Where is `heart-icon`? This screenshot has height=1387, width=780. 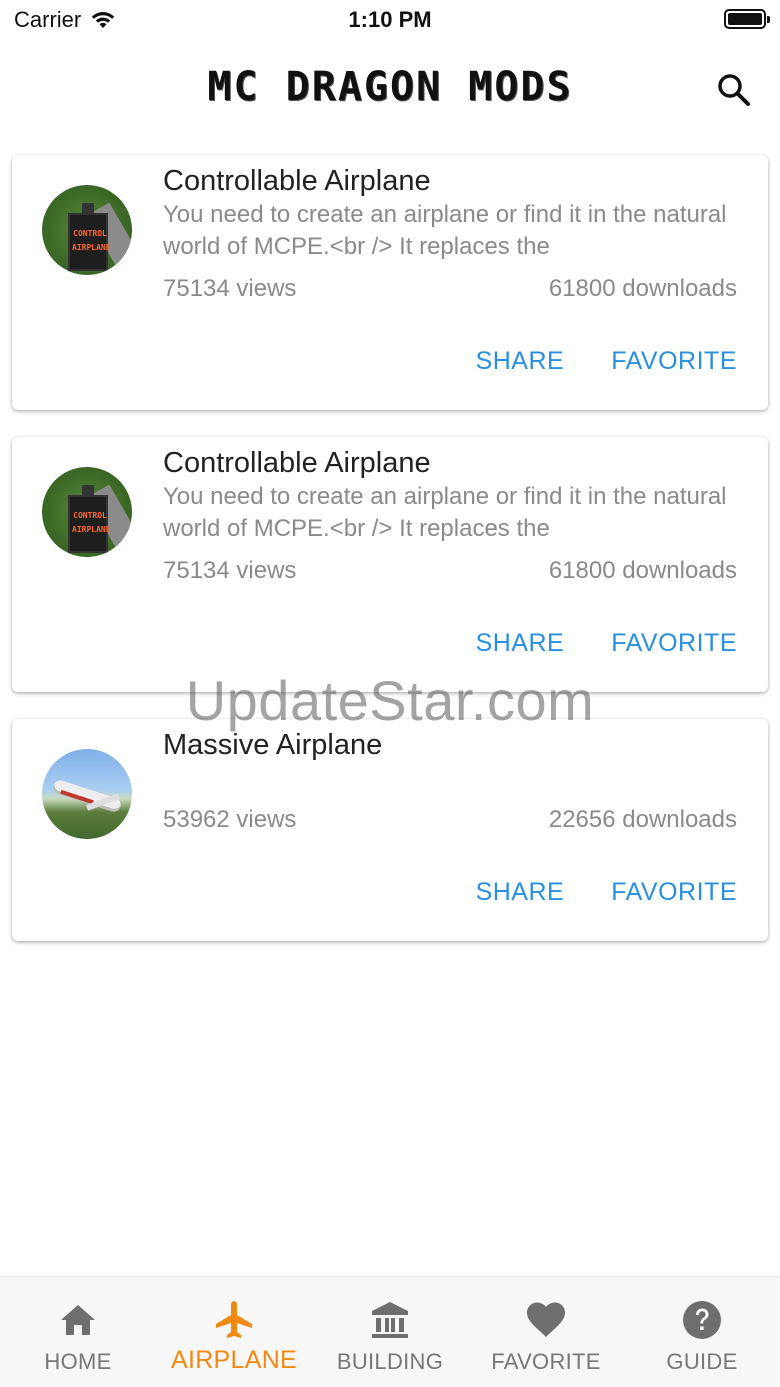 heart-icon is located at coordinates (546, 1320).